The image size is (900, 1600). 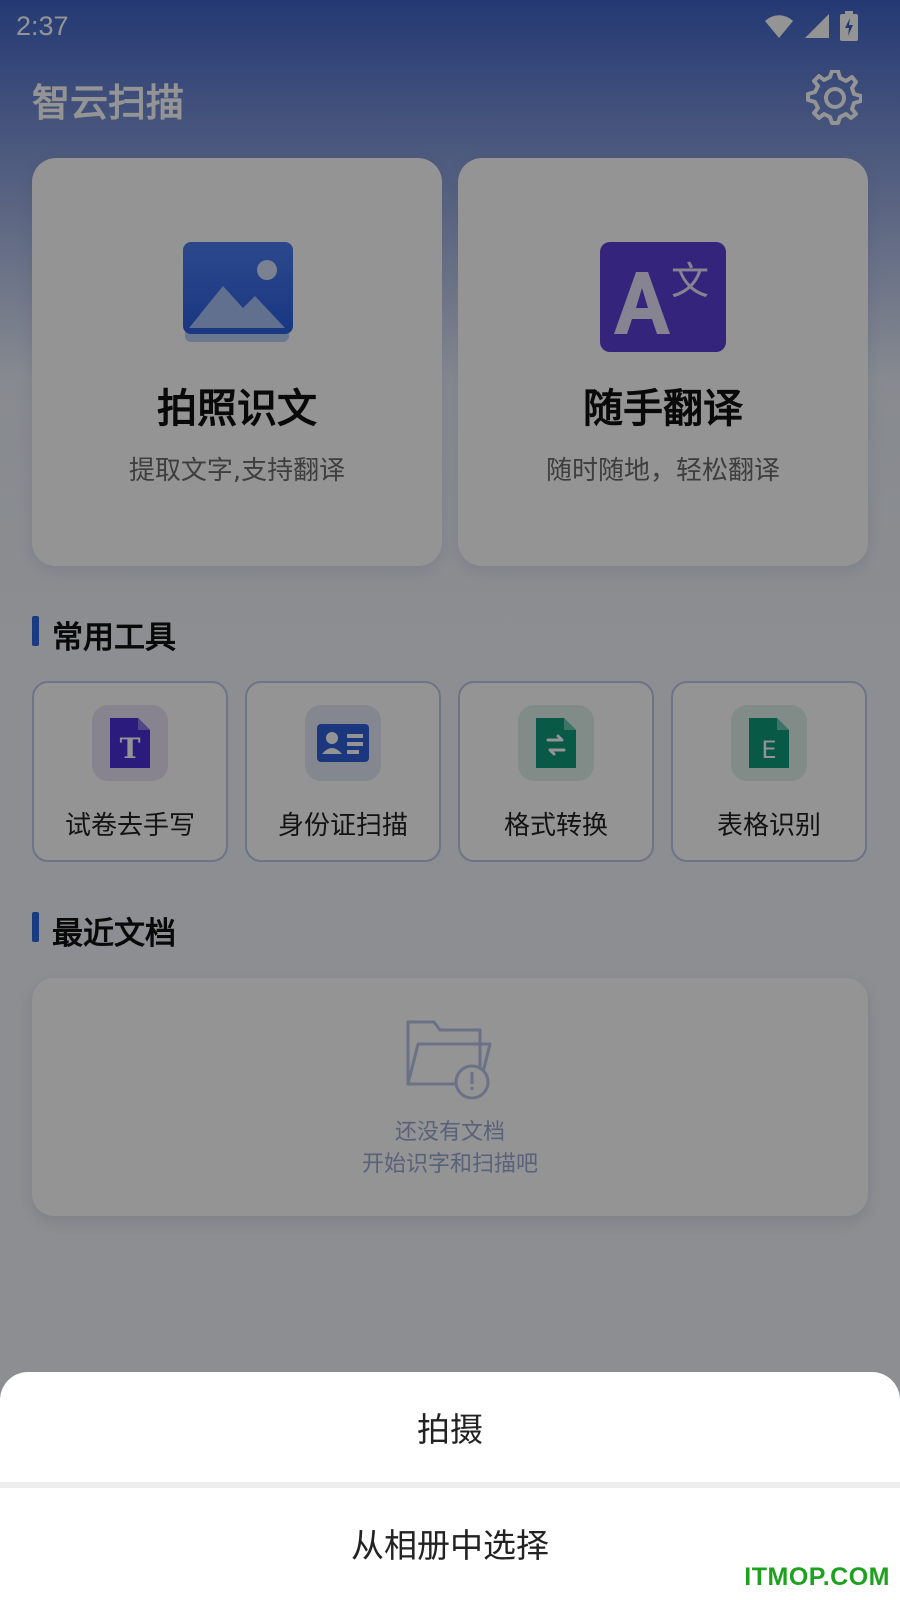 What do you see at coordinates (450, 1427) in the screenshot?
I see `capture-option: 拍摄` at bounding box center [450, 1427].